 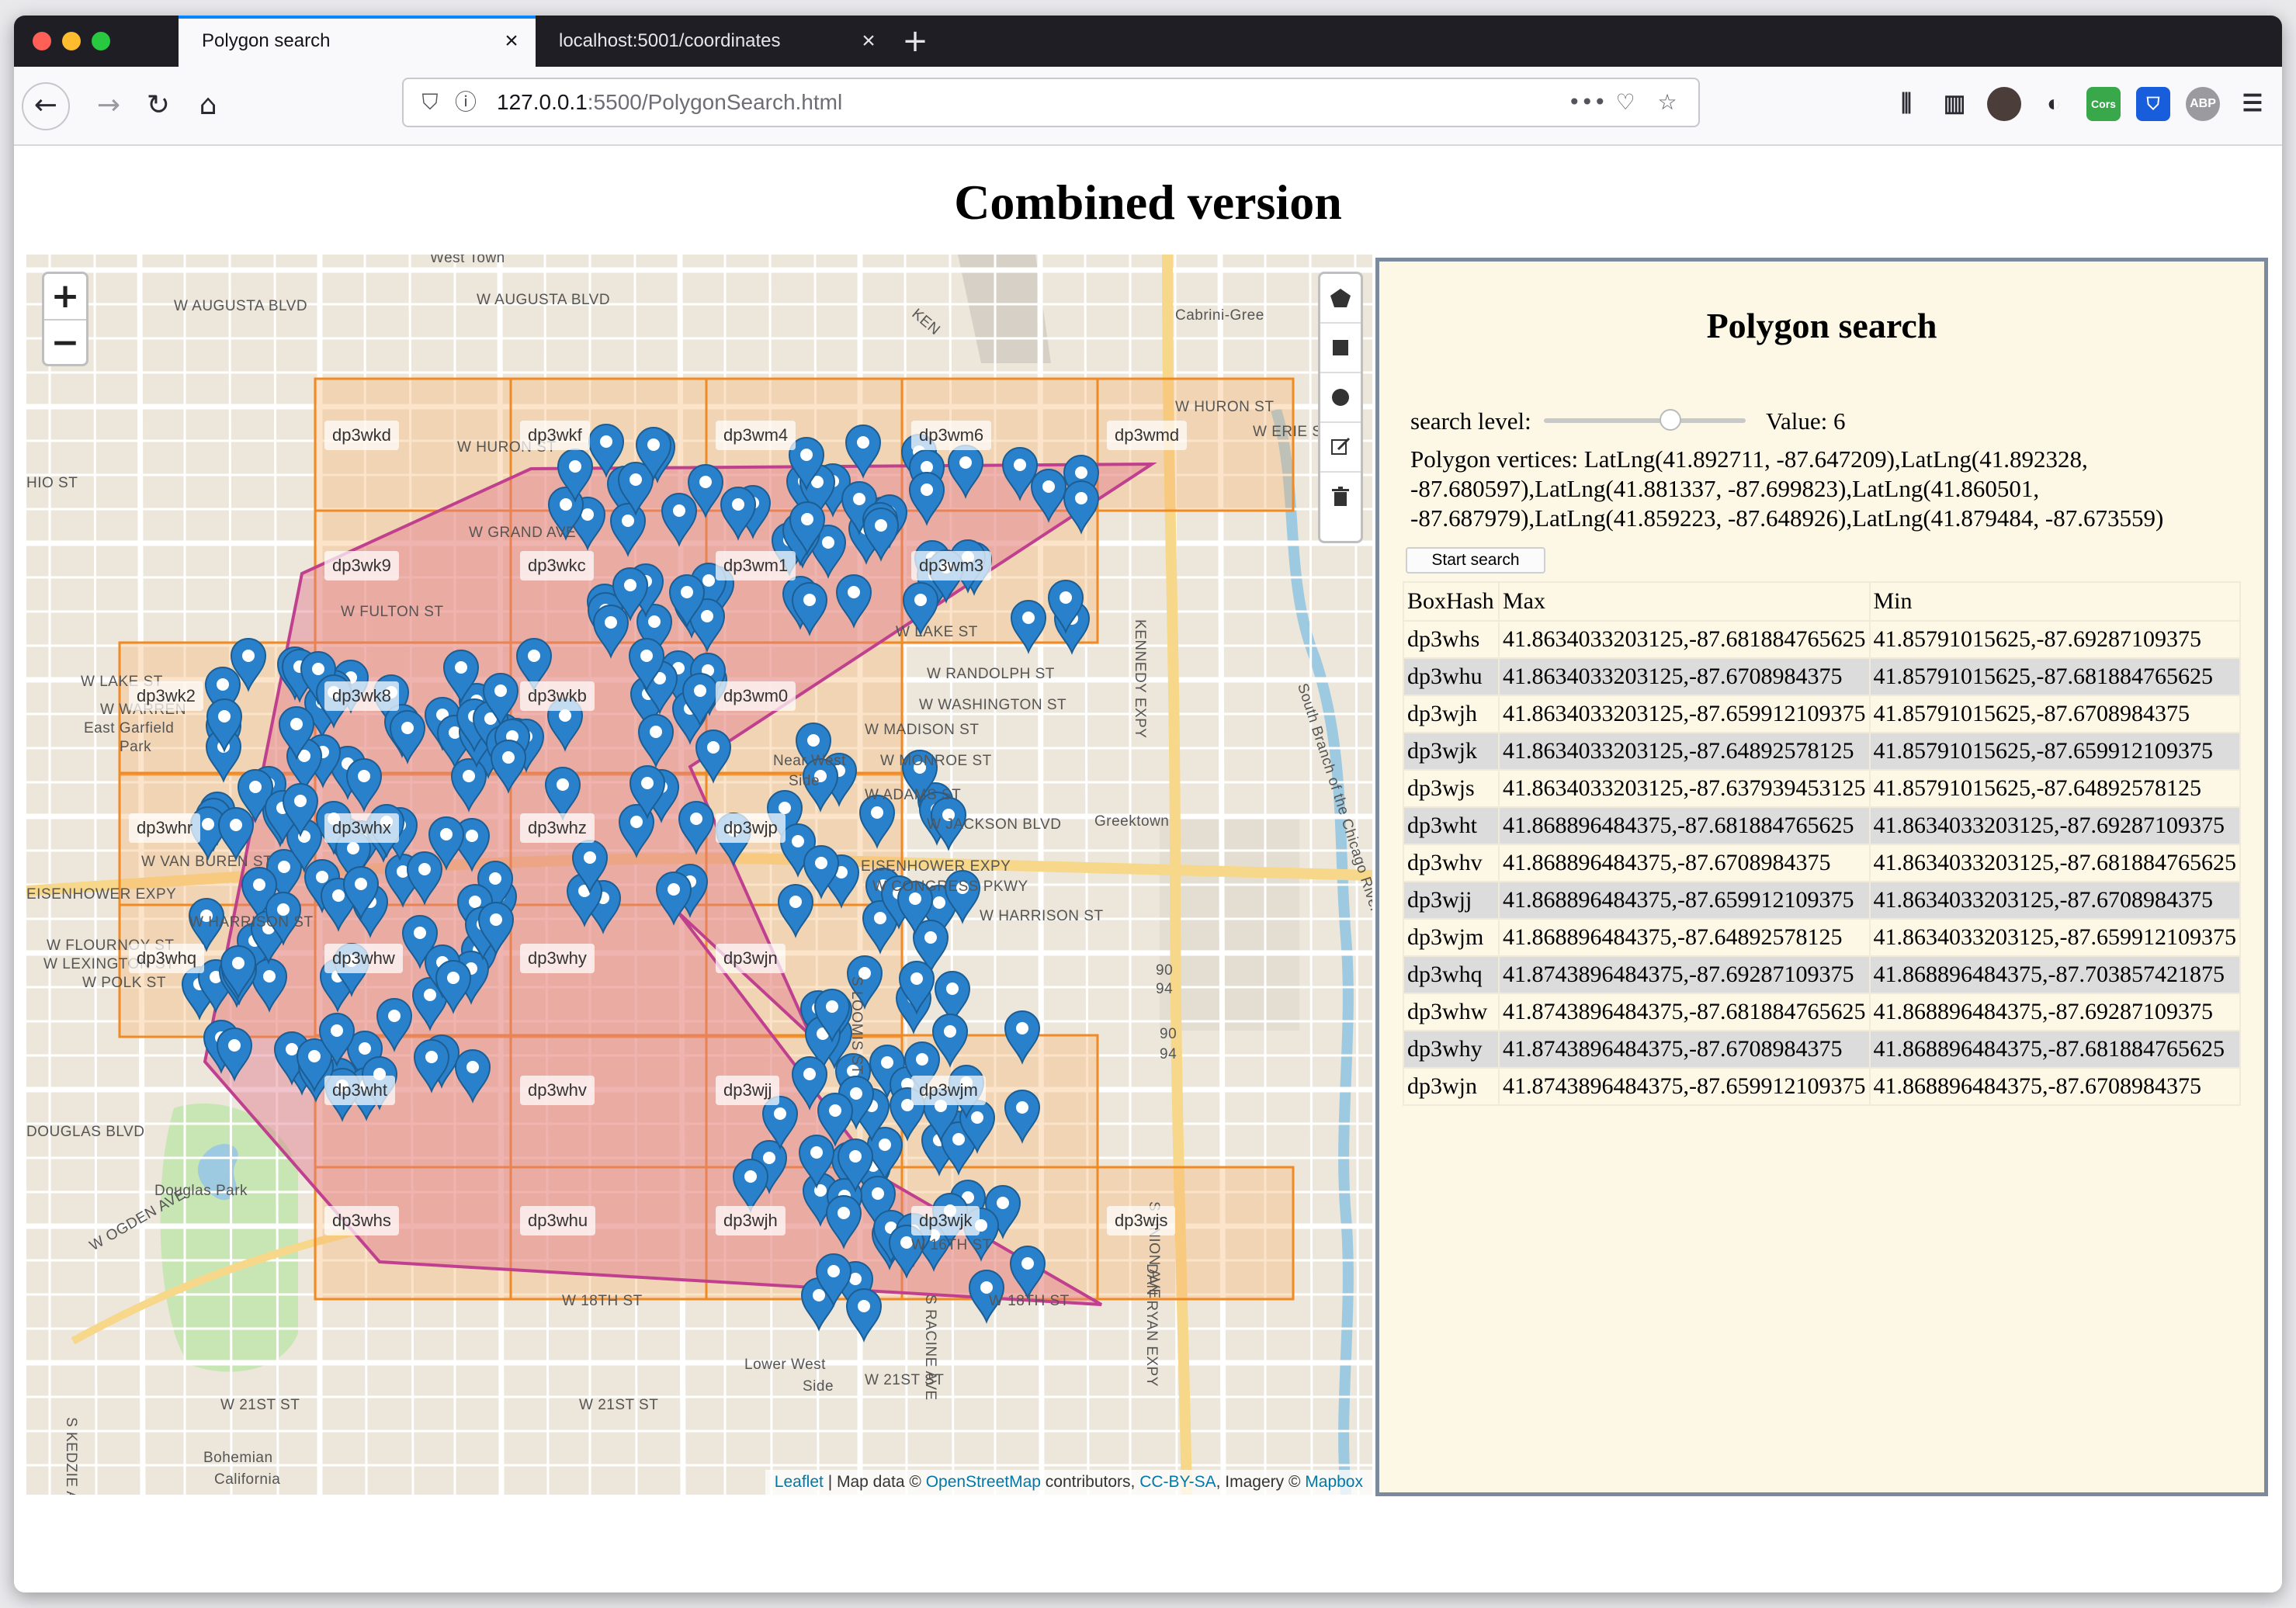 I want to click on pocket-icon: ♡, so click(x=1625, y=102).